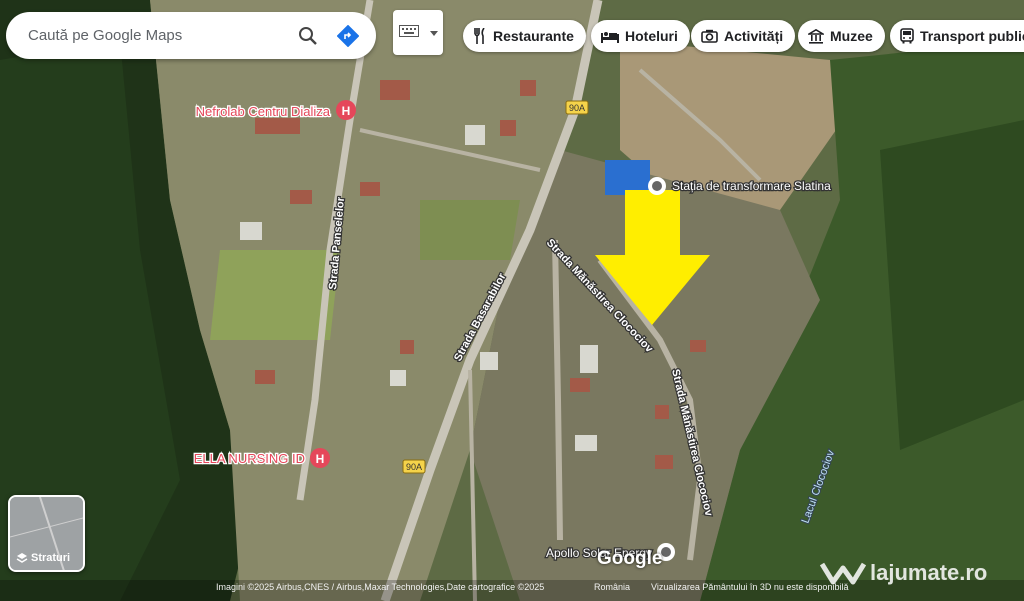 The width and height of the screenshot is (1024, 601). What do you see at coordinates (263, 112) in the screenshot?
I see `place-label: Nefrolab Centru Dializa` at bounding box center [263, 112].